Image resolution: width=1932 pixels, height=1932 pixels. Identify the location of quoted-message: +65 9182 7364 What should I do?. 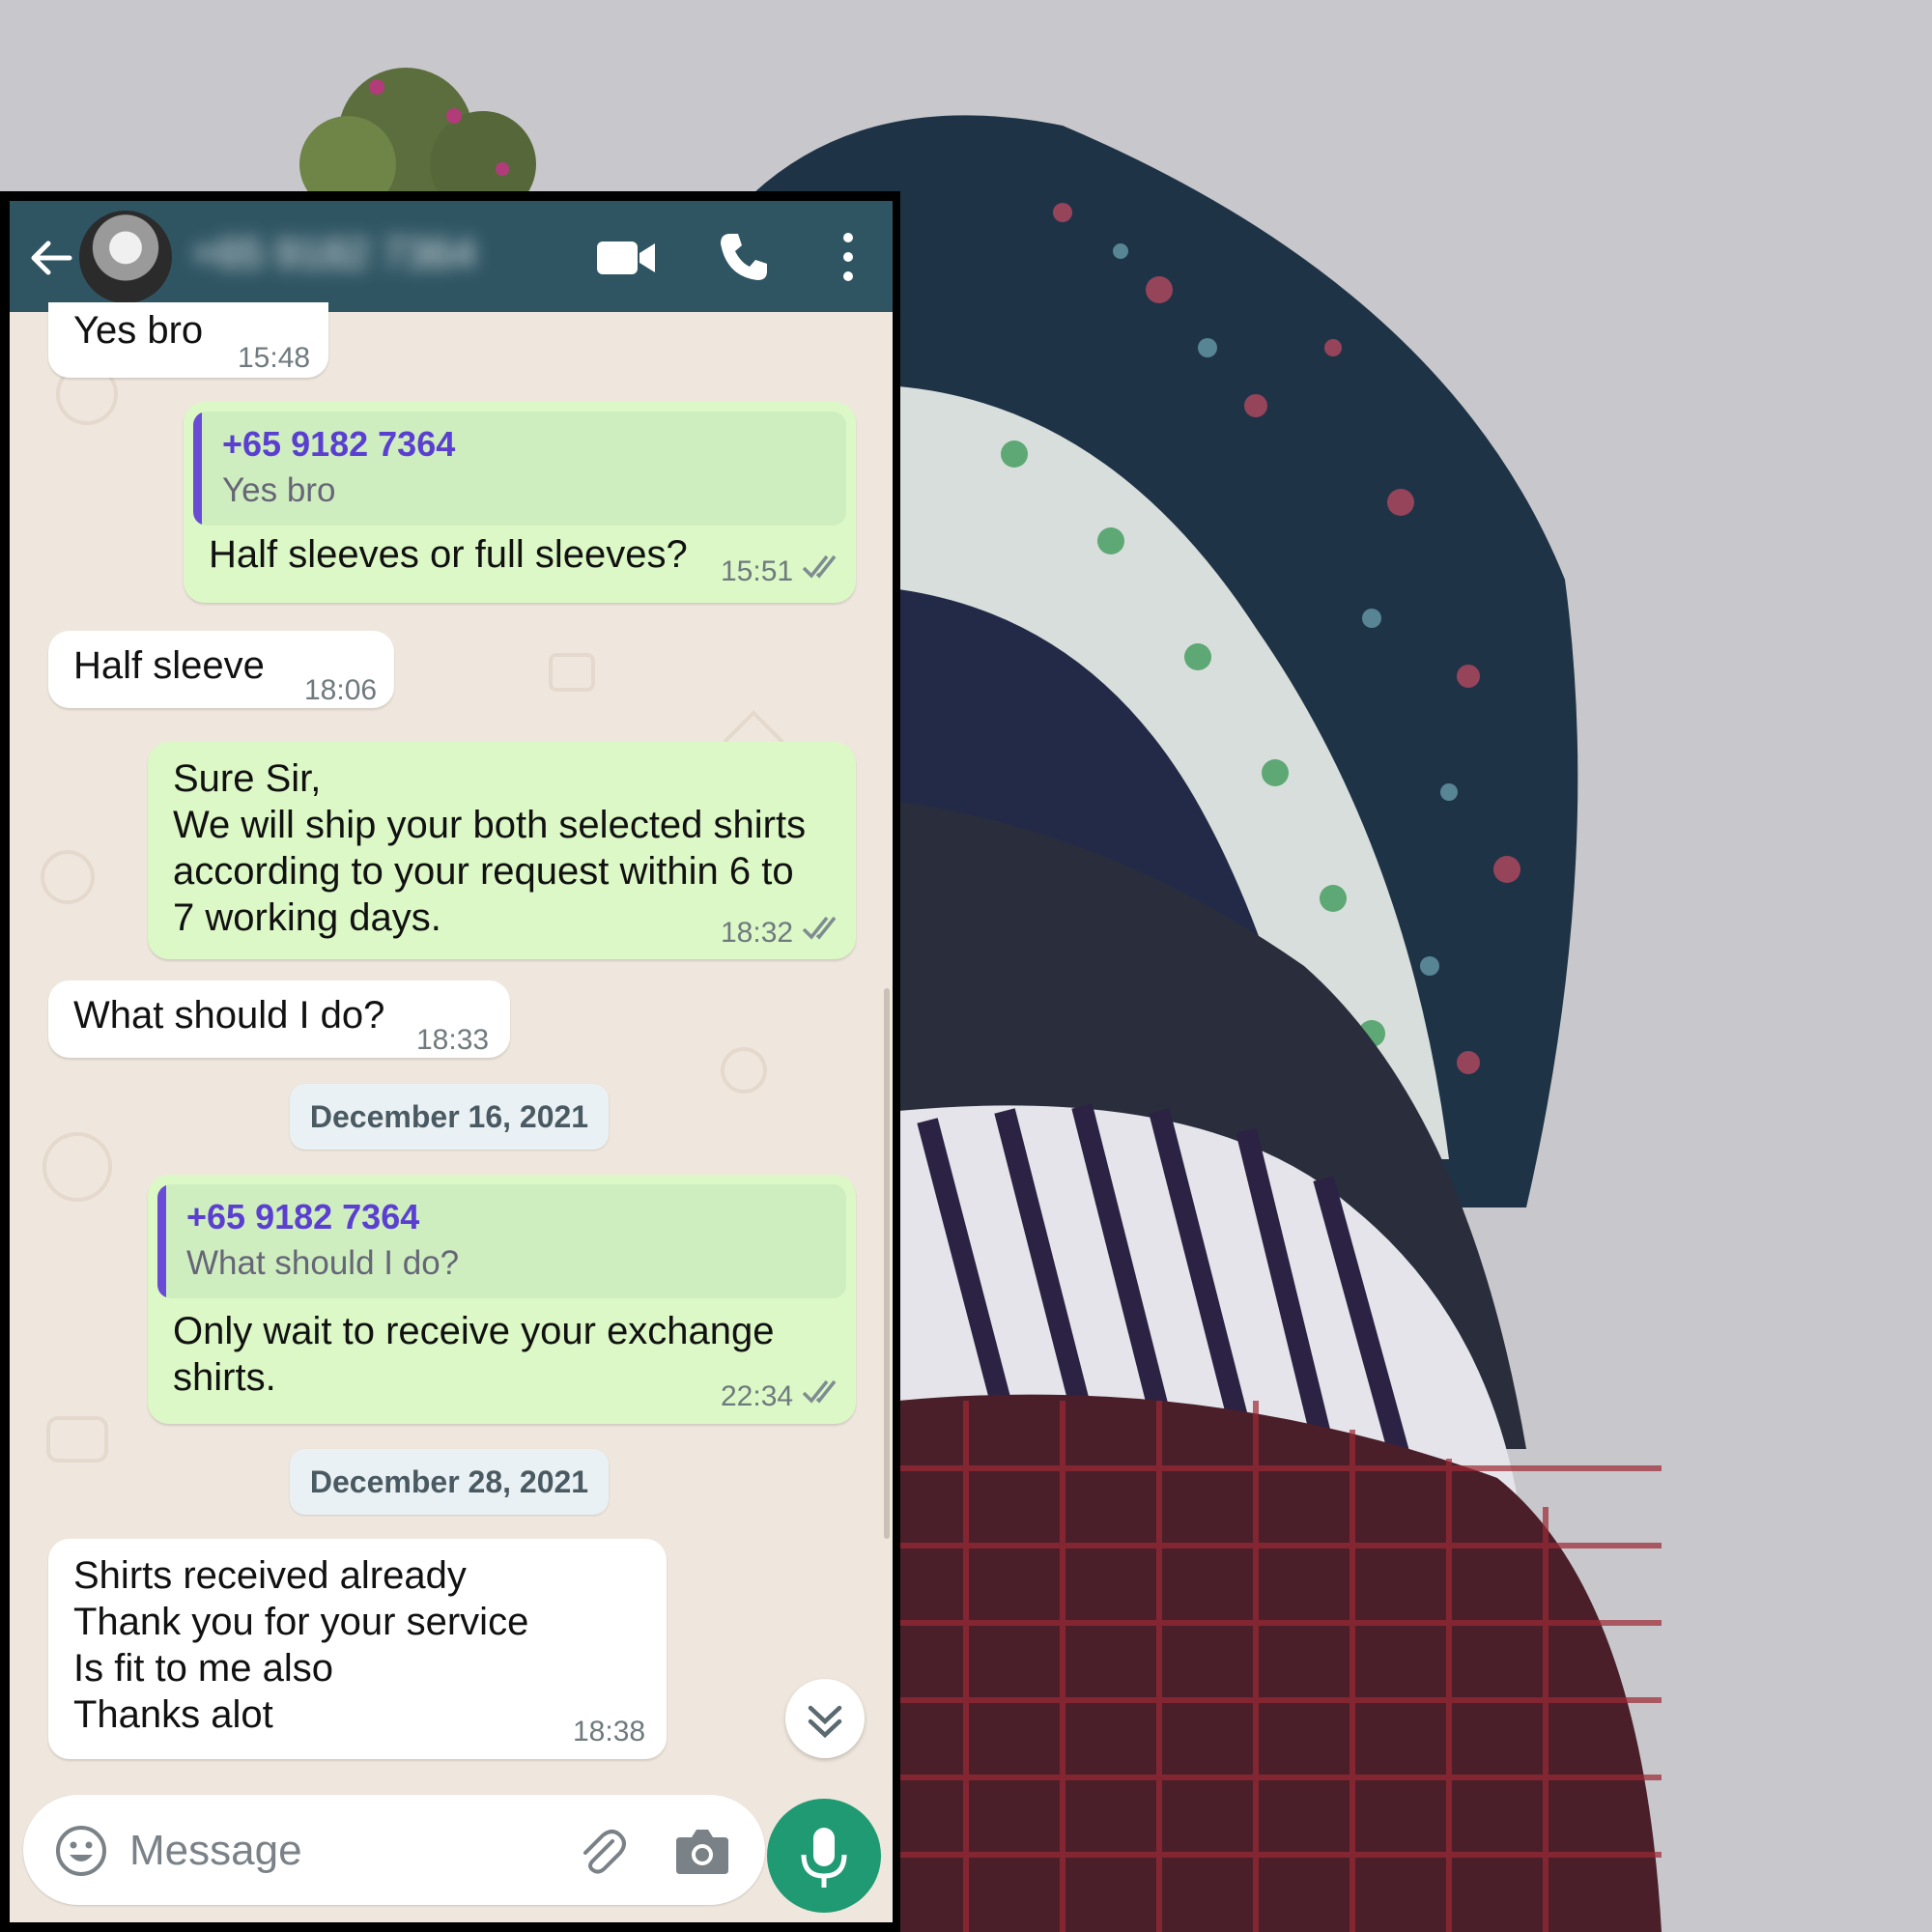
(502, 1241).